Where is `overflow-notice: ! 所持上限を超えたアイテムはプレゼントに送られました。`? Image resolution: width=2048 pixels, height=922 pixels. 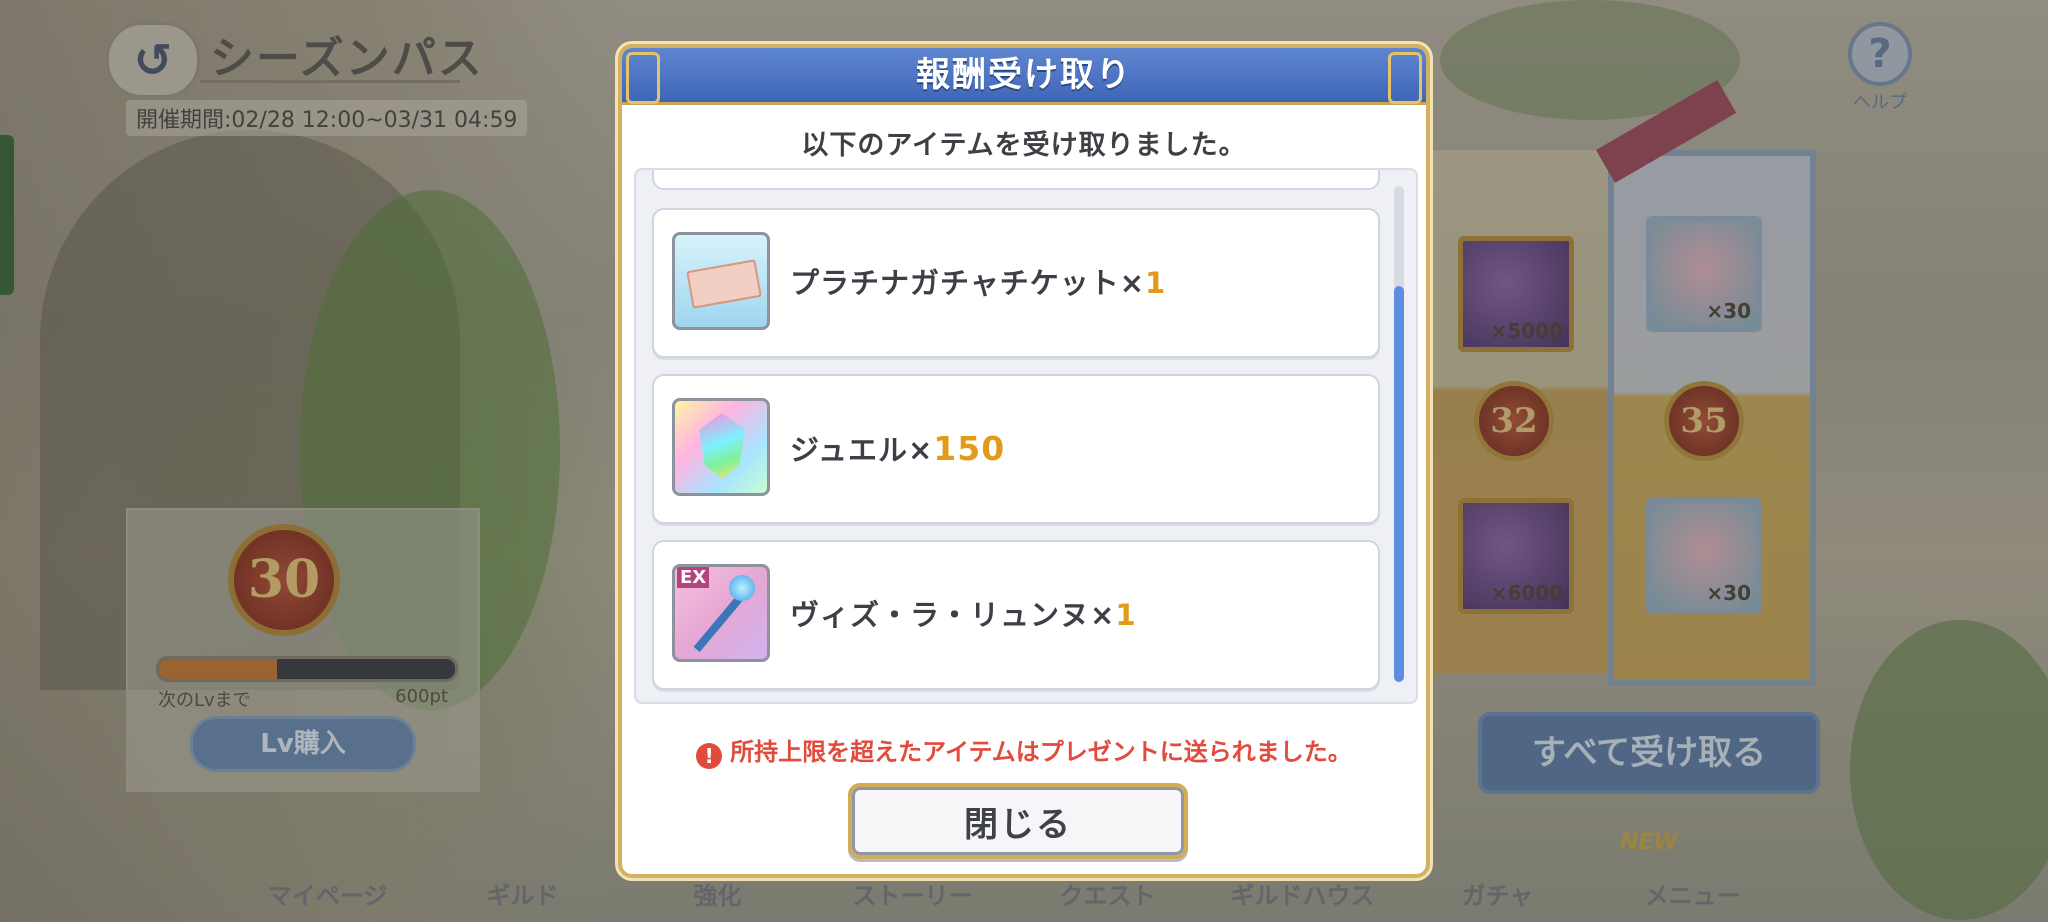 overflow-notice: ! 所持上限を超えたアイテムはプレゼントに送られました。 is located at coordinates (1024, 750).